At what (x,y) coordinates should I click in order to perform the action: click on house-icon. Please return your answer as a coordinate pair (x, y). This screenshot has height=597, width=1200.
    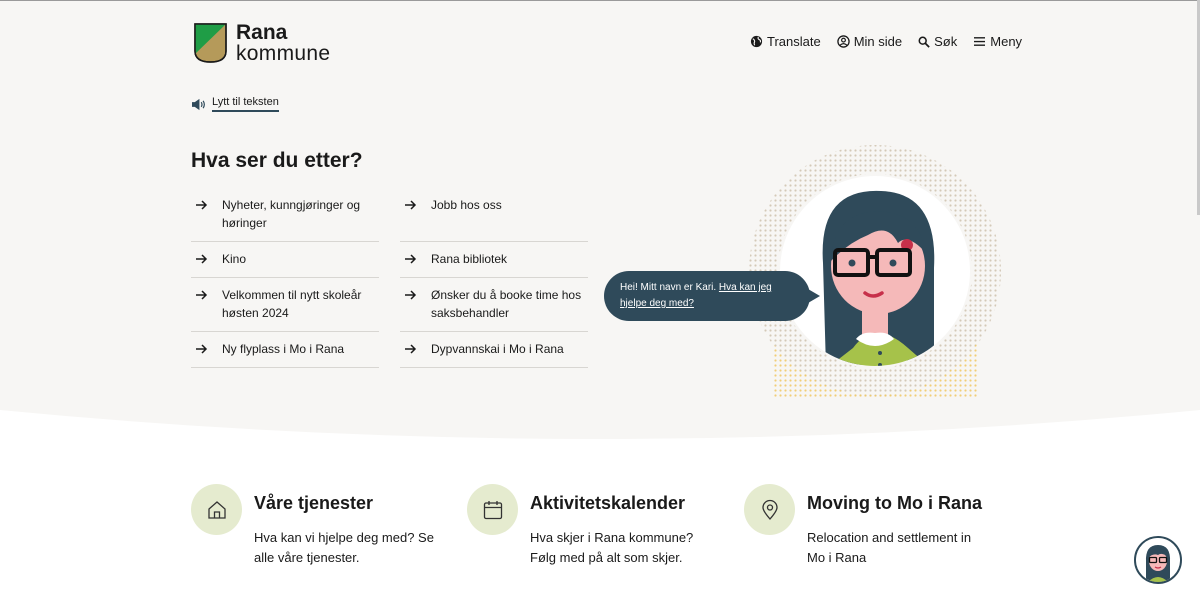
    Looking at the image, I should click on (216, 509).